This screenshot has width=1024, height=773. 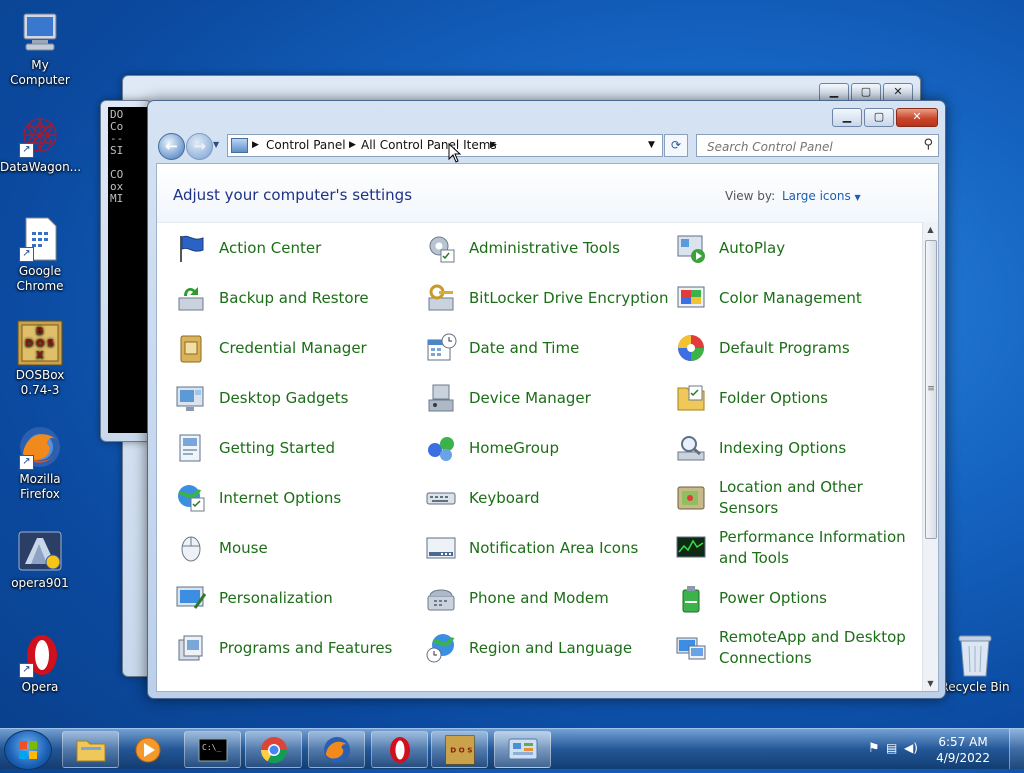 I want to click on control-panel-item: Phone and Modem, so click(x=546, y=598).